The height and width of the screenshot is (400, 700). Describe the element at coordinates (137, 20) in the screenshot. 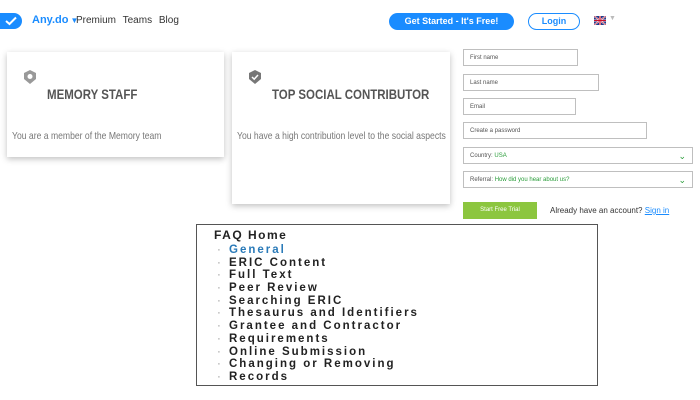

I see `nav-link-teams: Teams` at that location.